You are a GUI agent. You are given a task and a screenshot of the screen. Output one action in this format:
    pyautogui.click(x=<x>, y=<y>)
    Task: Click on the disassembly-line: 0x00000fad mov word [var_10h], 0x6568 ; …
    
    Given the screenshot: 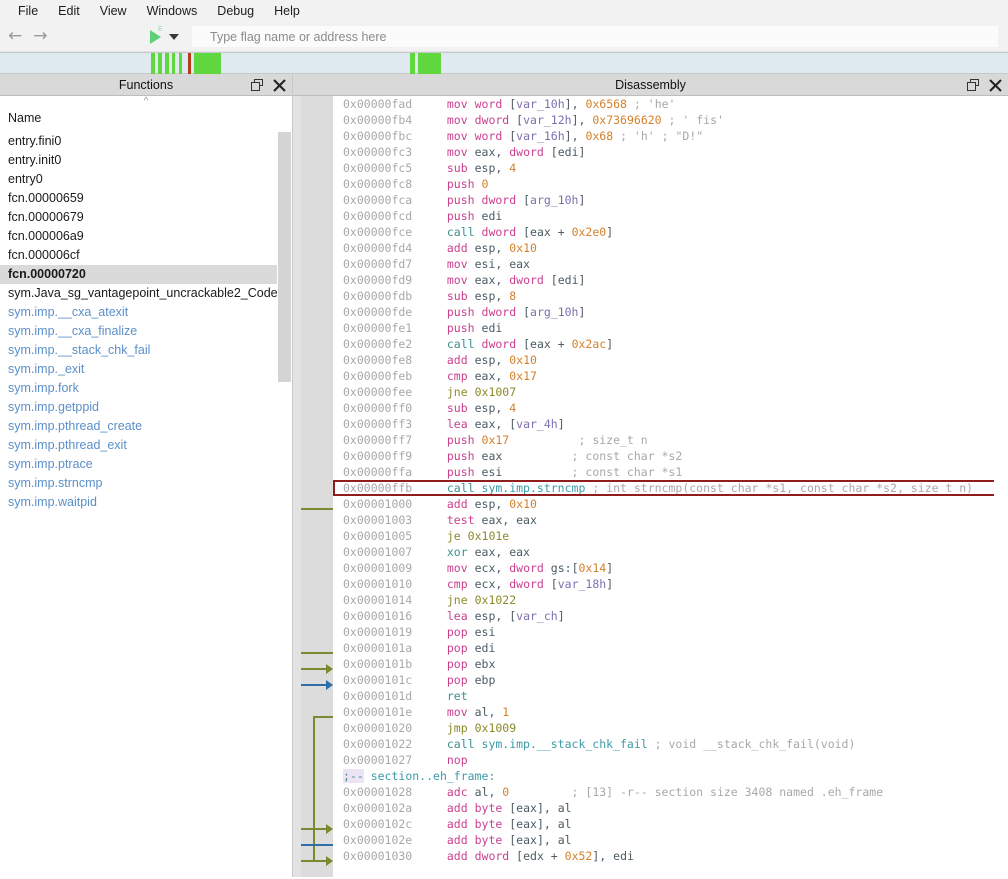 What is the action you would take?
    pyautogui.click(x=670, y=104)
    